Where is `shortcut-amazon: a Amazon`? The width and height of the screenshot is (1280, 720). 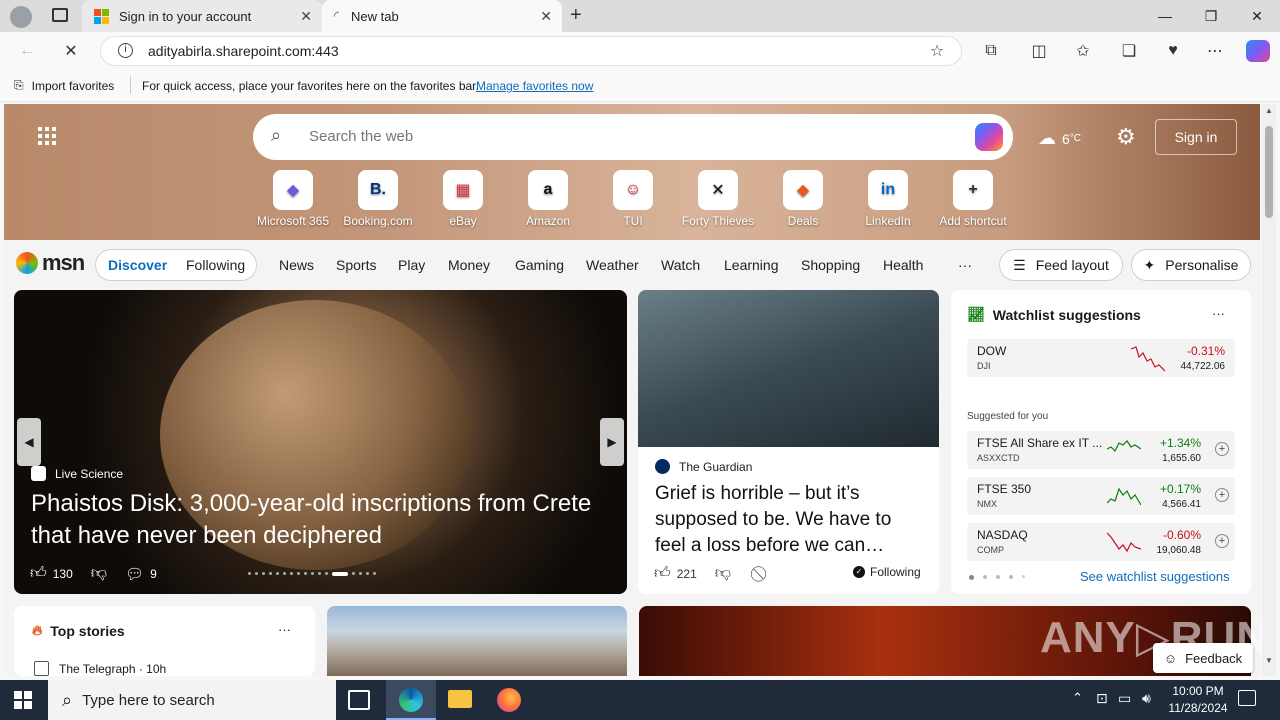 shortcut-amazon: a Amazon is located at coordinates (548, 199).